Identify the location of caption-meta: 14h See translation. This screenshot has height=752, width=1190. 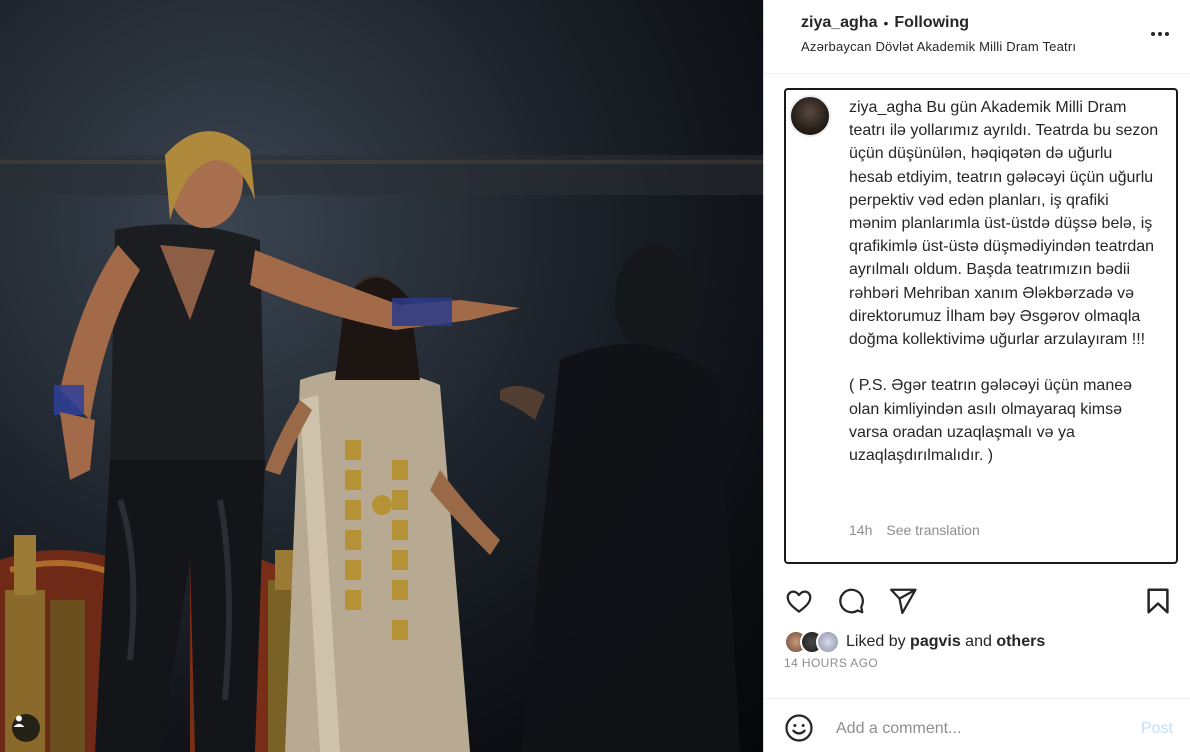
(914, 530).